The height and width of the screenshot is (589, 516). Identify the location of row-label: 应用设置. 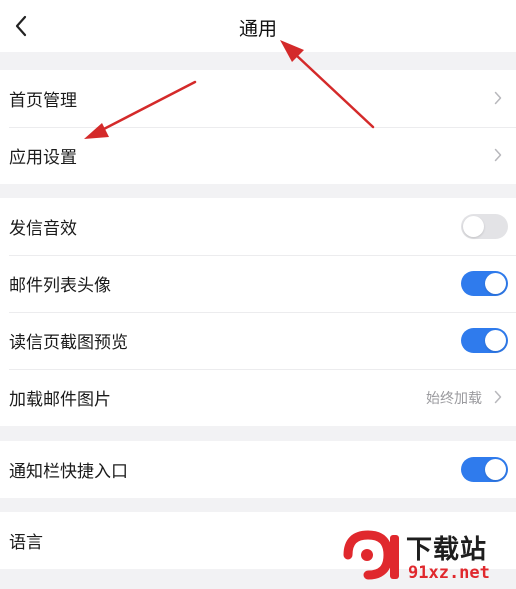
(43, 158).